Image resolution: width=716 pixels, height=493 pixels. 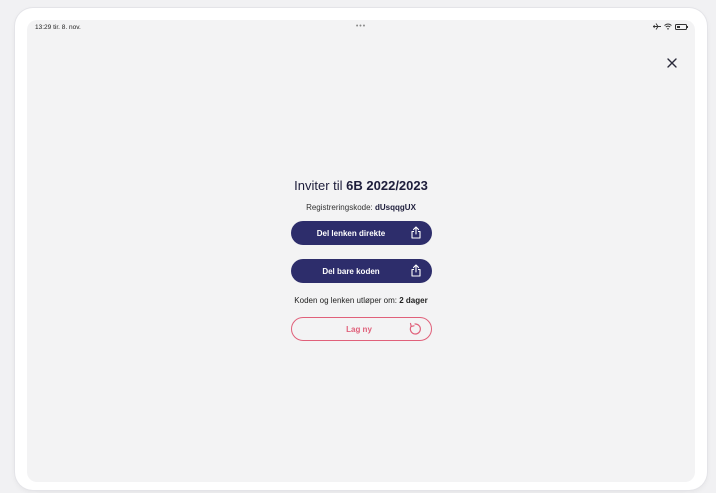 What do you see at coordinates (67, 27) in the screenshot?
I see `status-date: tir. 8. nov.` at bounding box center [67, 27].